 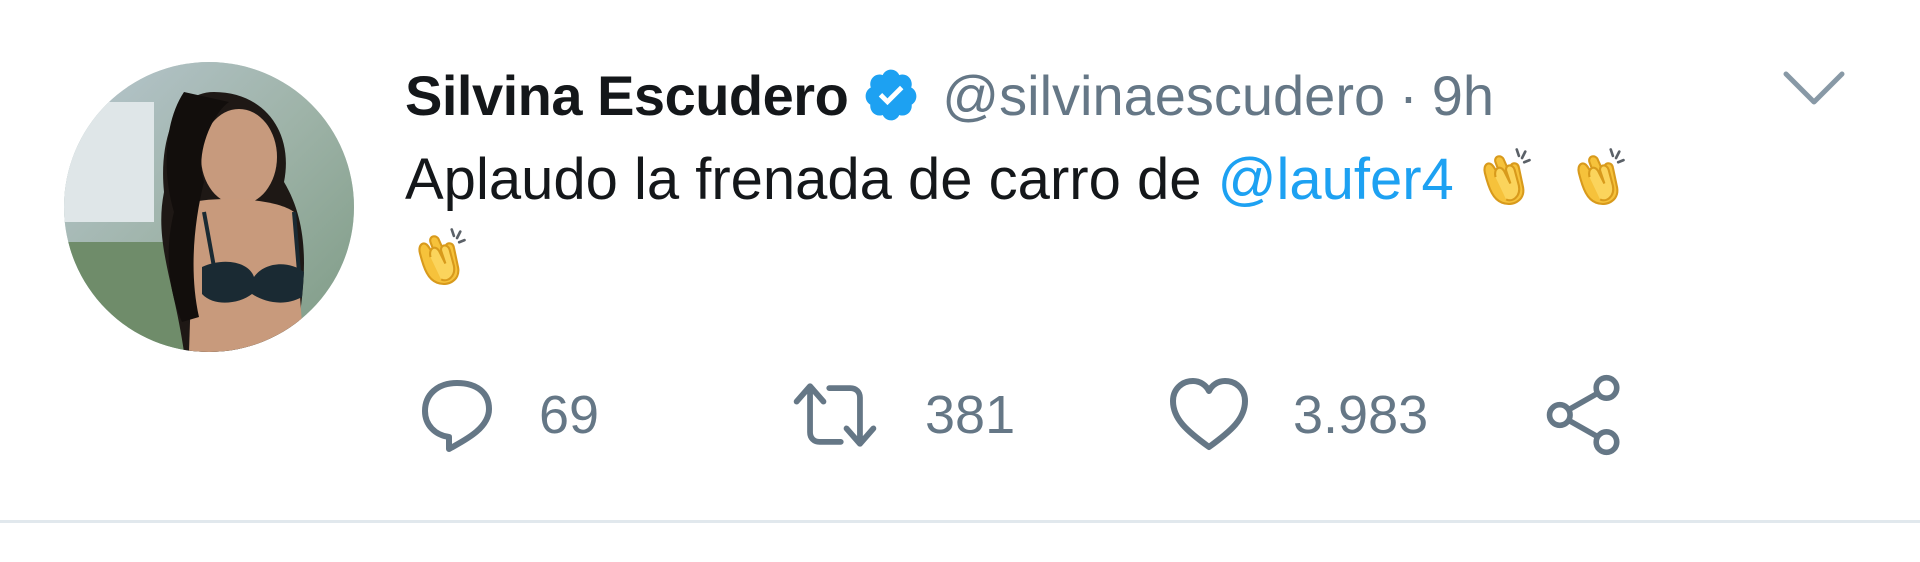 I want to click on retweet-count: 381, so click(x=970, y=415).